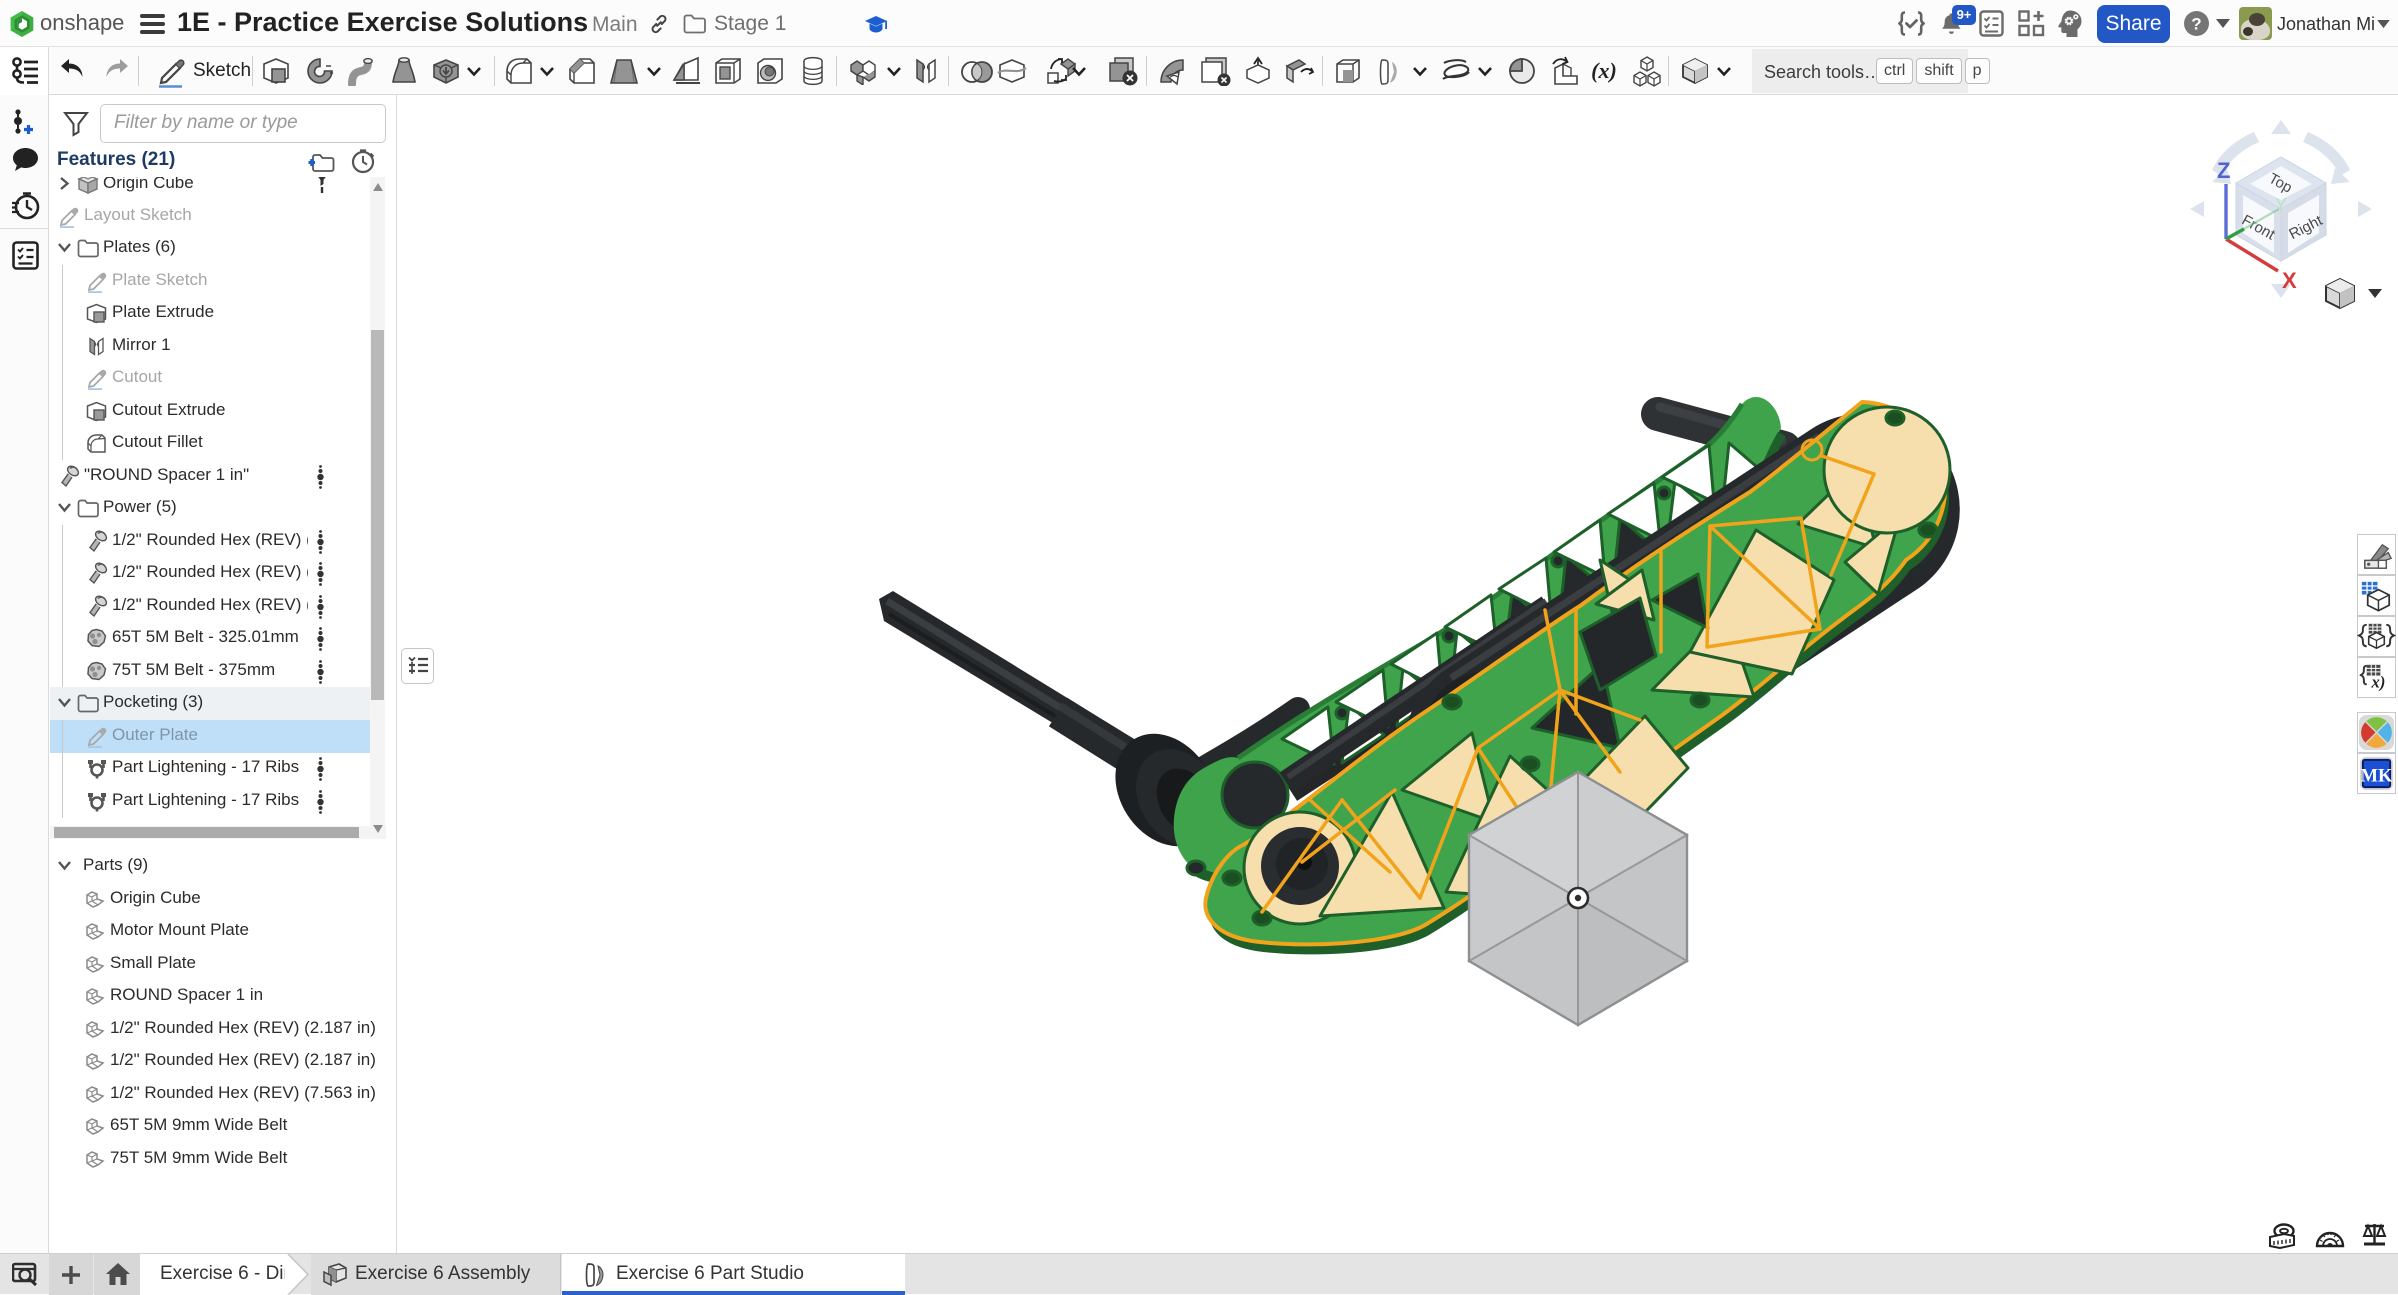  Describe the element at coordinates (2223, 170) in the screenshot. I see `svg-text: Z` at that location.